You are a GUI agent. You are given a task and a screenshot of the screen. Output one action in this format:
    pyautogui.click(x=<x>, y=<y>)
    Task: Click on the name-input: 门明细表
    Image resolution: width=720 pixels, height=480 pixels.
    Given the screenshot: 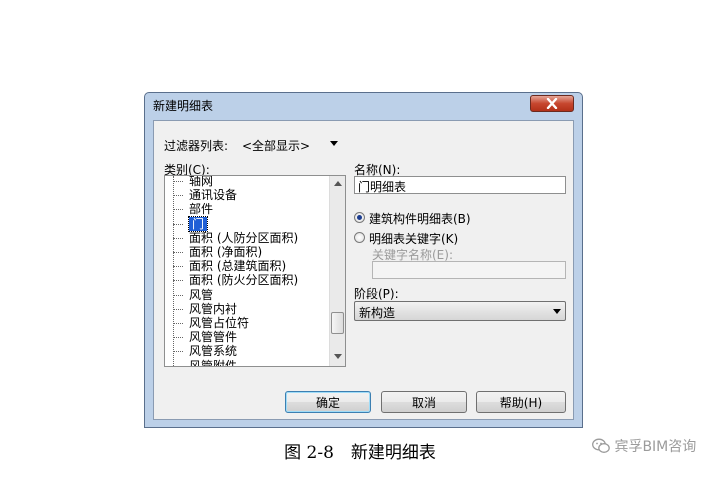 What is the action you would take?
    pyautogui.click(x=460, y=185)
    